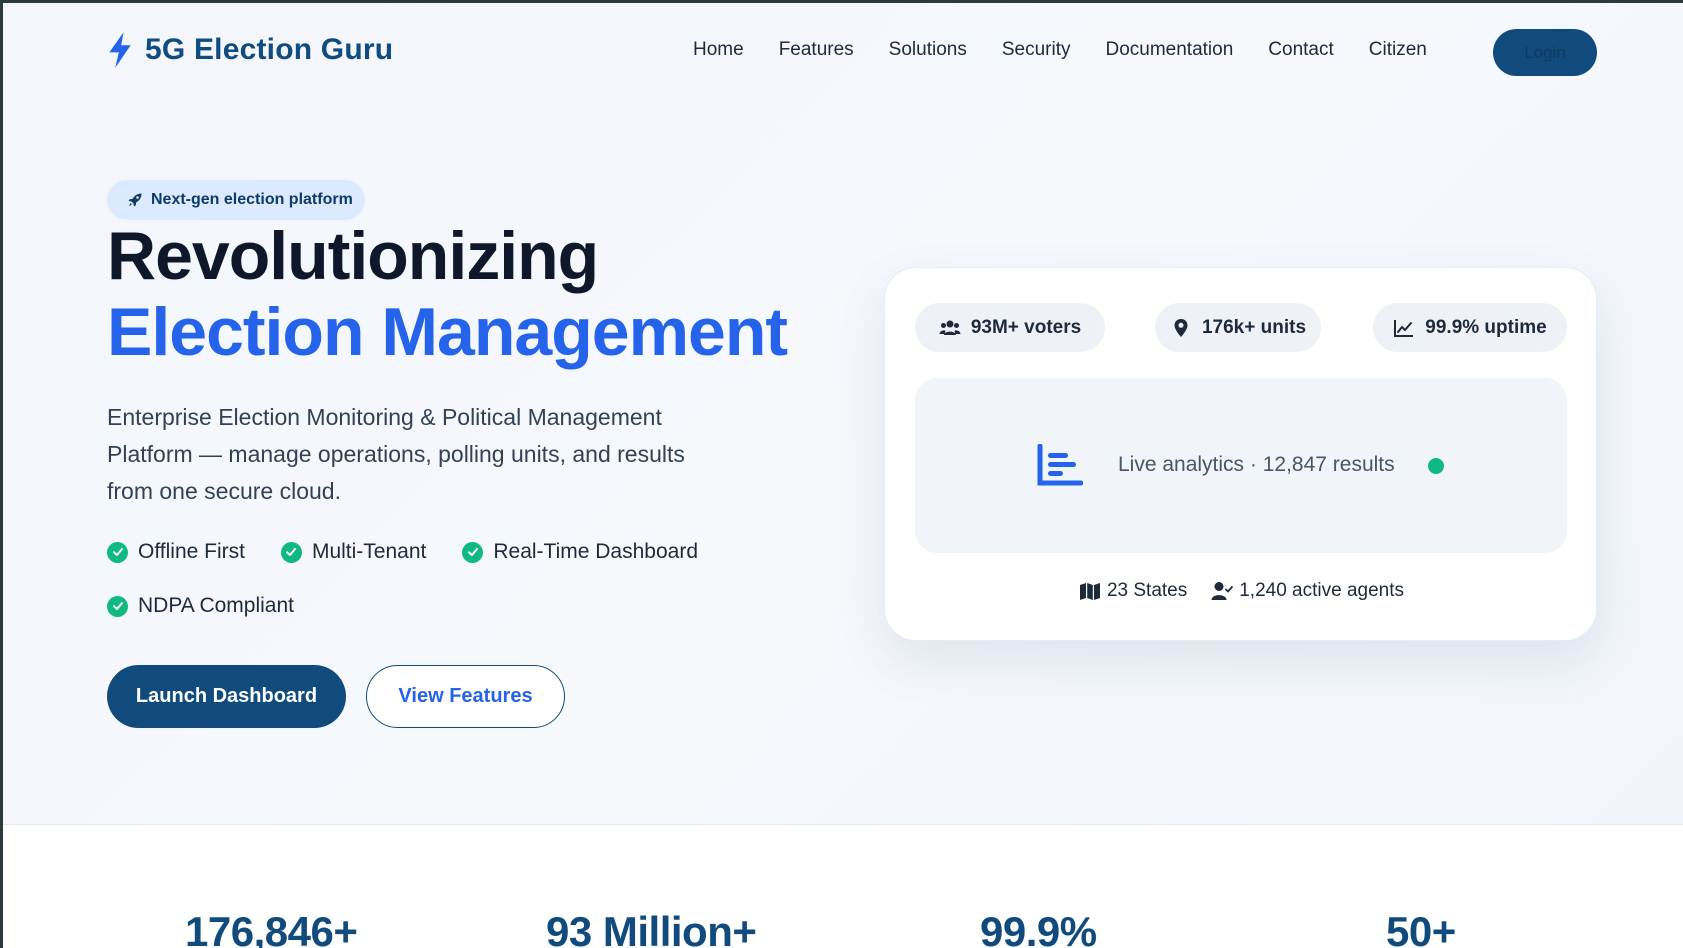  Describe the element at coordinates (447, 332) in the screenshot. I see `hero-title-line2: Election Management` at that location.